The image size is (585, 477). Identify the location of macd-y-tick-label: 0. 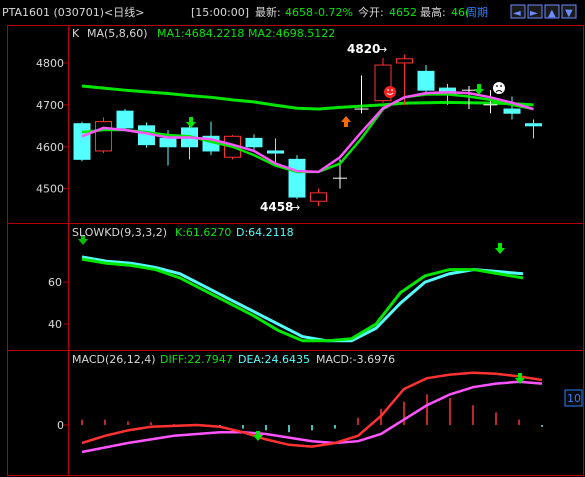
(60, 425).